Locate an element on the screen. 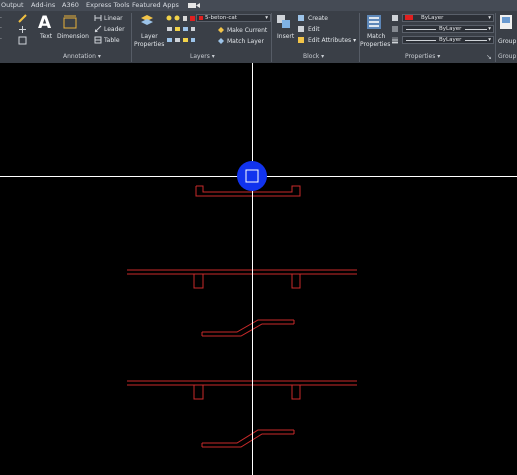 The image size is (517, 475). color-icon is located at coordinates (395, 18).